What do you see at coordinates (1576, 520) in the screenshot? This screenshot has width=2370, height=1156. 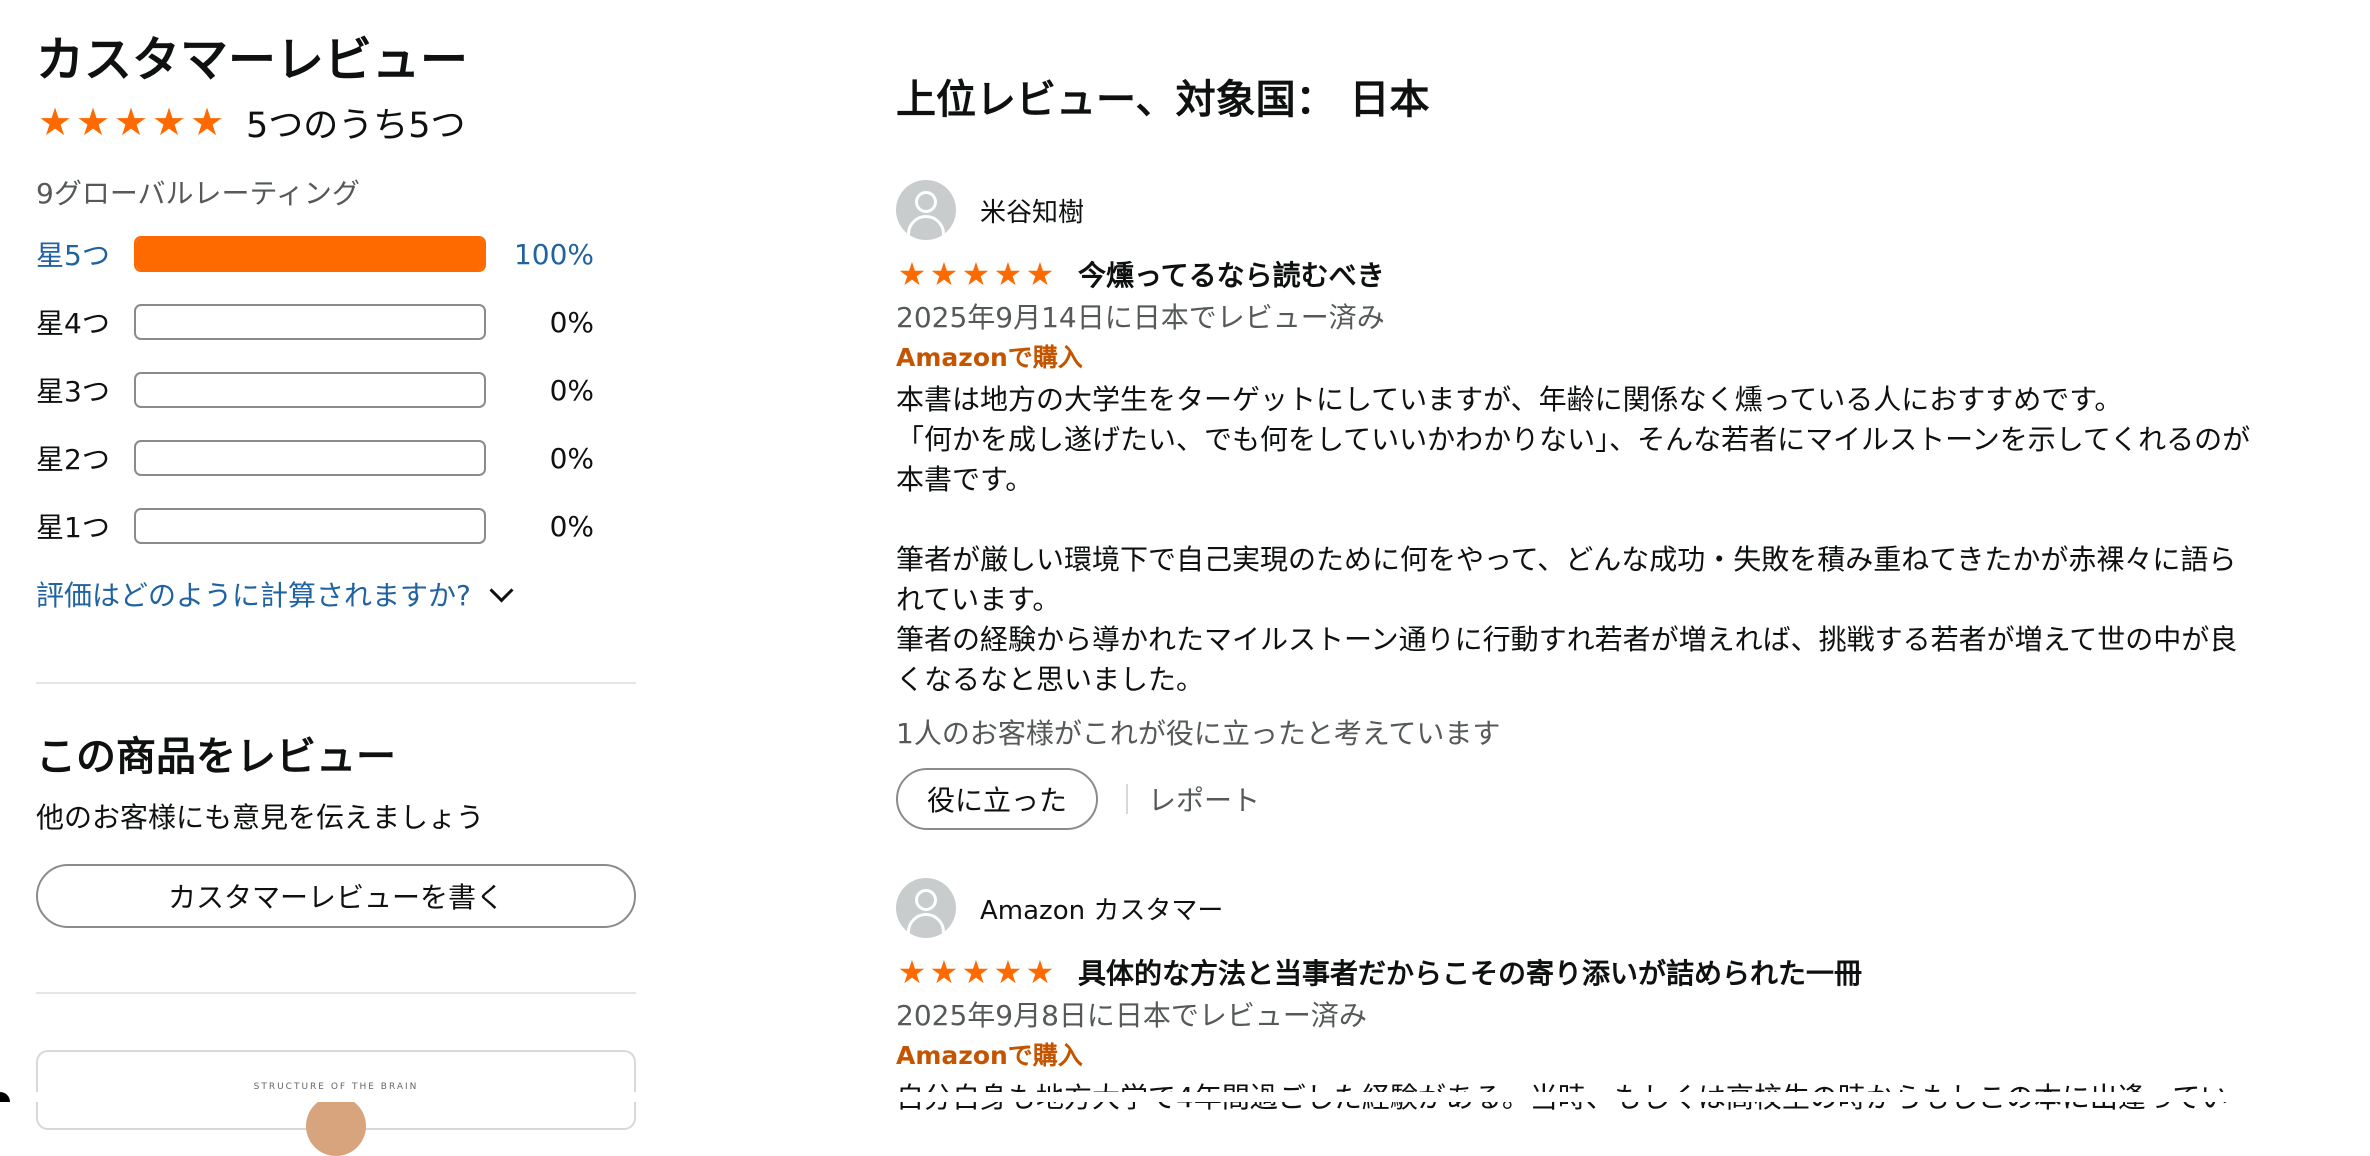 I see `review-blank-line` at bounding box center [1576, 520].